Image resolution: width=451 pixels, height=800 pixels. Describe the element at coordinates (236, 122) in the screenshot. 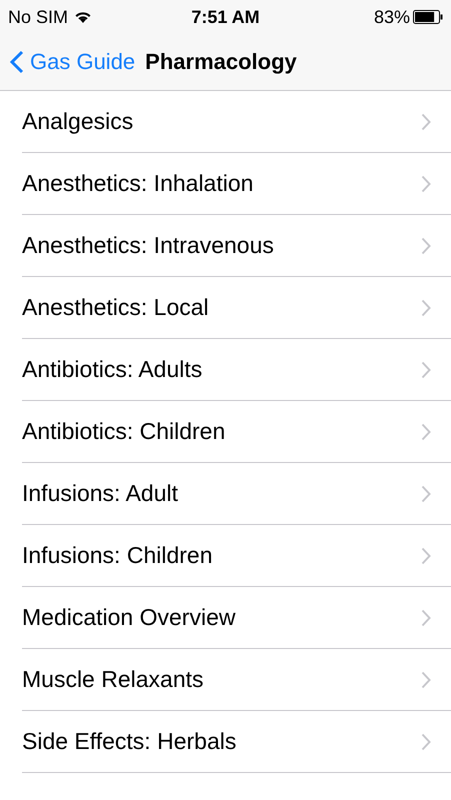

I see `list-item: Analgesics` at that location.